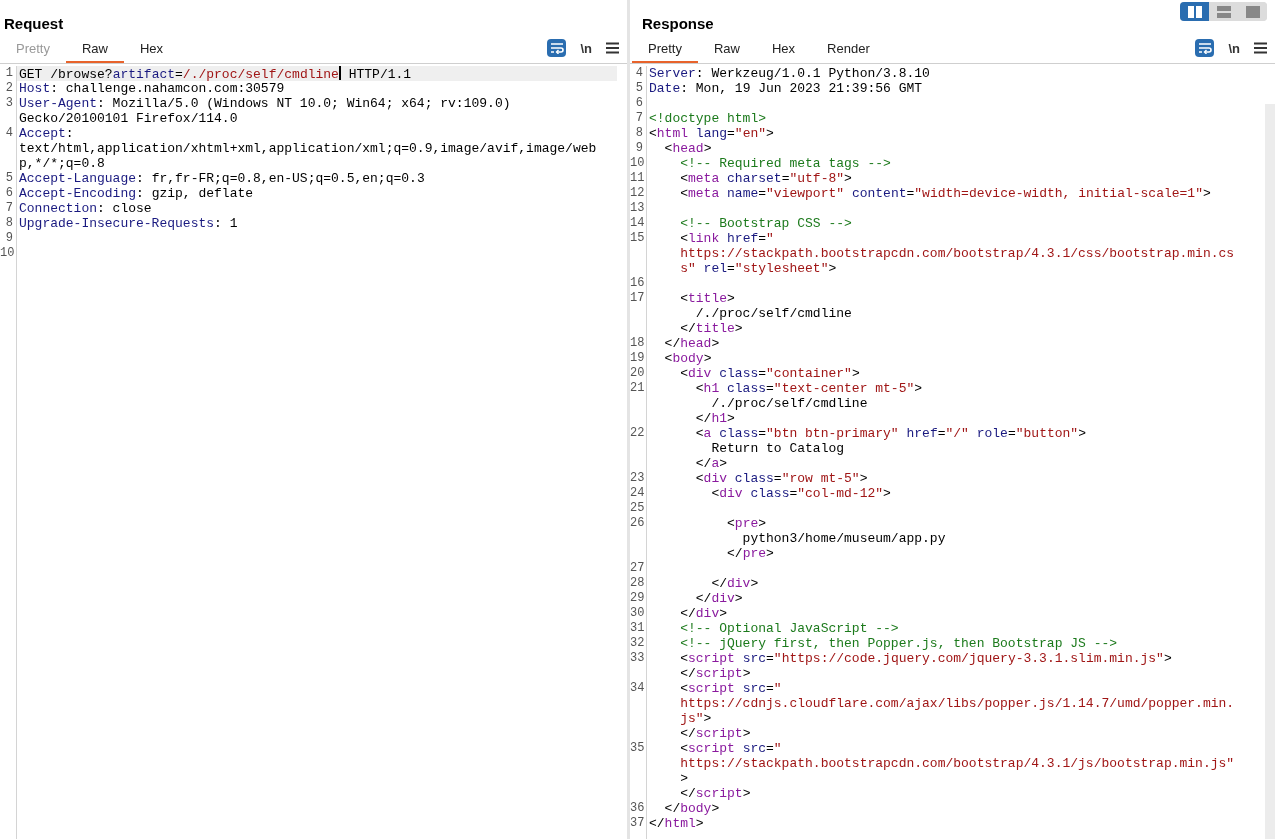 The height and width of the screenshot is (839, 1275). Describe the element at coordinates (638, 508) in the screenshot. I see `line-number: 25` at that location.